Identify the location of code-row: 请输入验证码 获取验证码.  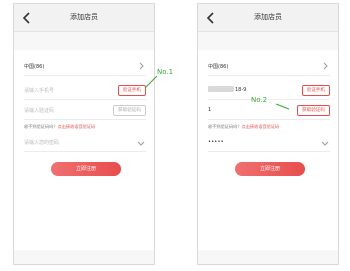
(85, 111).